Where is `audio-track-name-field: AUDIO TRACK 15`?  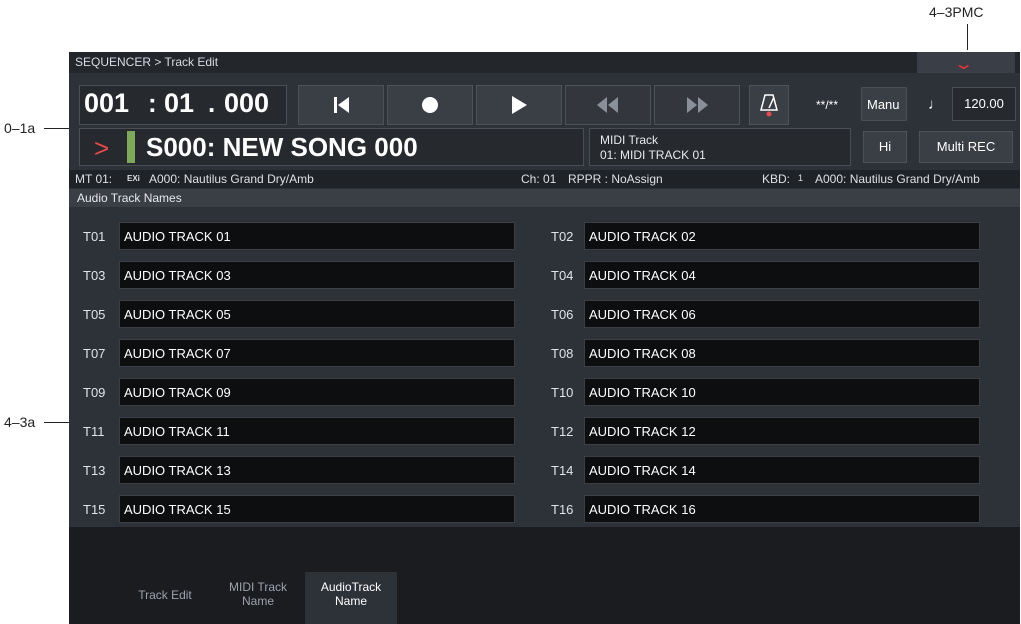 audio-track-name-field: AUDIO TRACK 15 is located at coordinates (317, 509).